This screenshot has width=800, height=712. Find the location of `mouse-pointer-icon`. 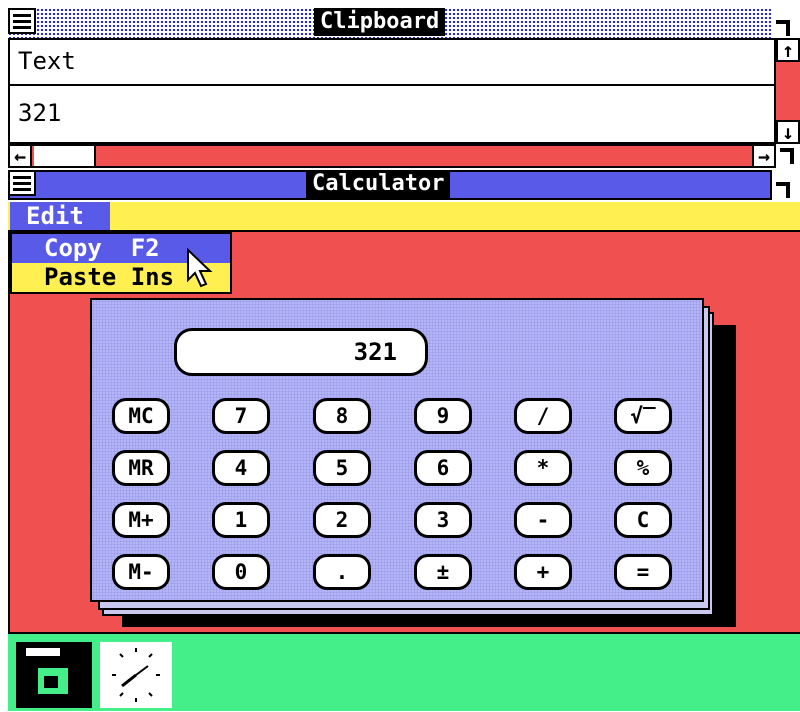

mouse-pointer-icon is located at coordinates (200, 268).